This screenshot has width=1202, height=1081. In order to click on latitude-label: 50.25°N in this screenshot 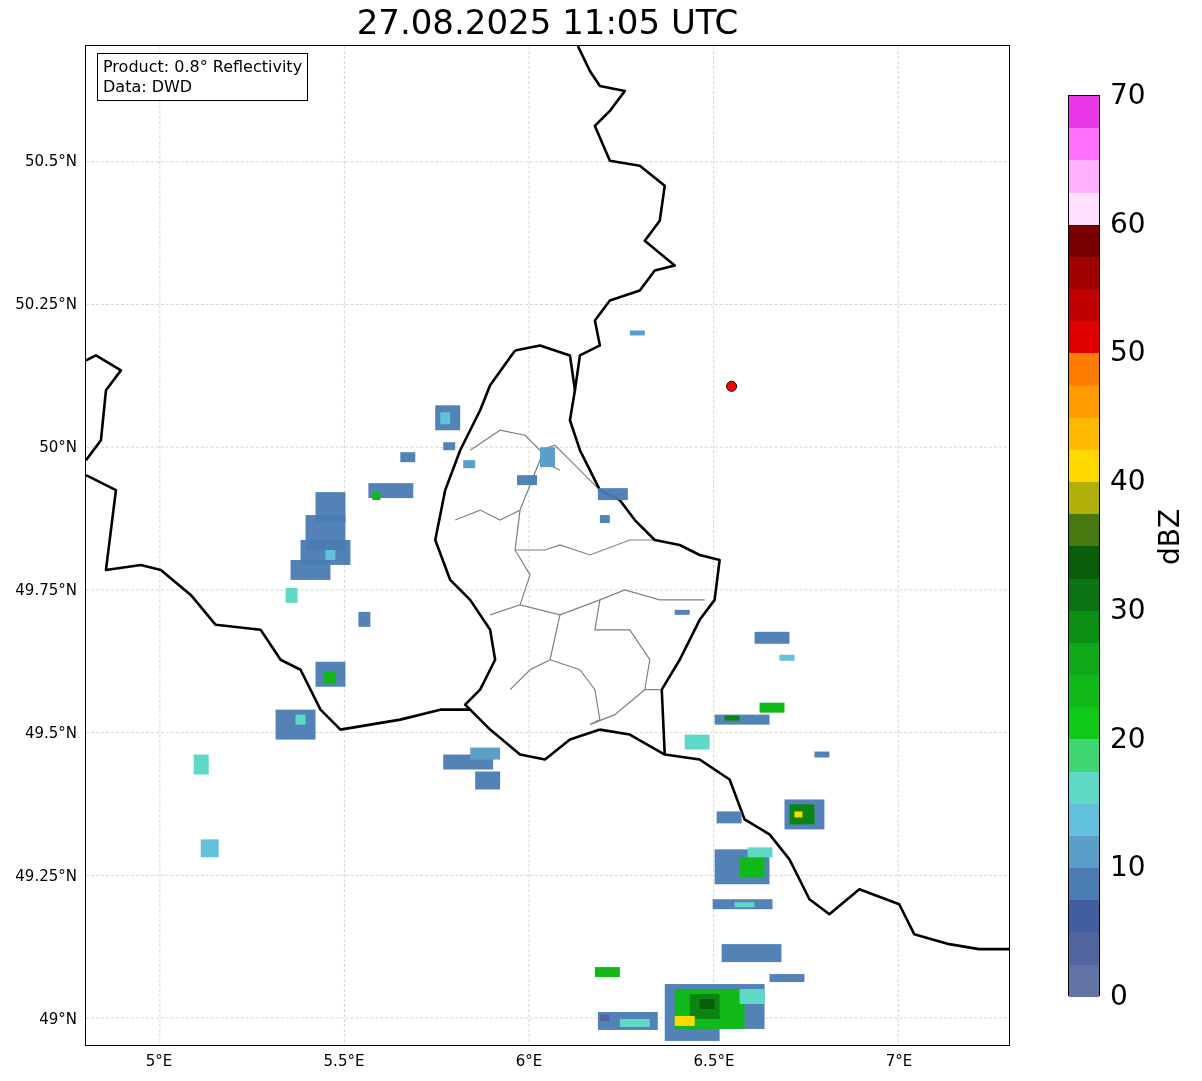, I will do `click(46, 304)`.